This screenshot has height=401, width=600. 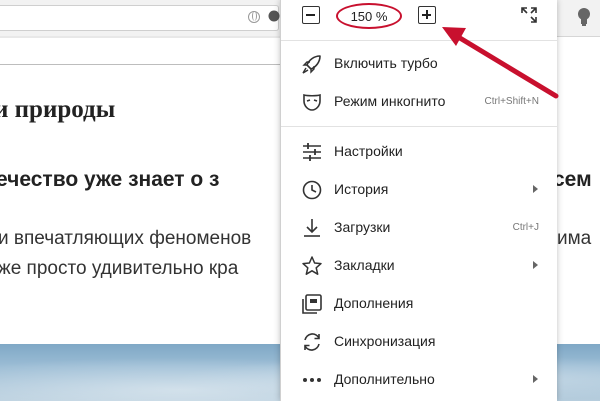 What do you see at coordinates (58, 109) in the screenshot?
I see `article-title: и природы` at bounding box center [58, 109].